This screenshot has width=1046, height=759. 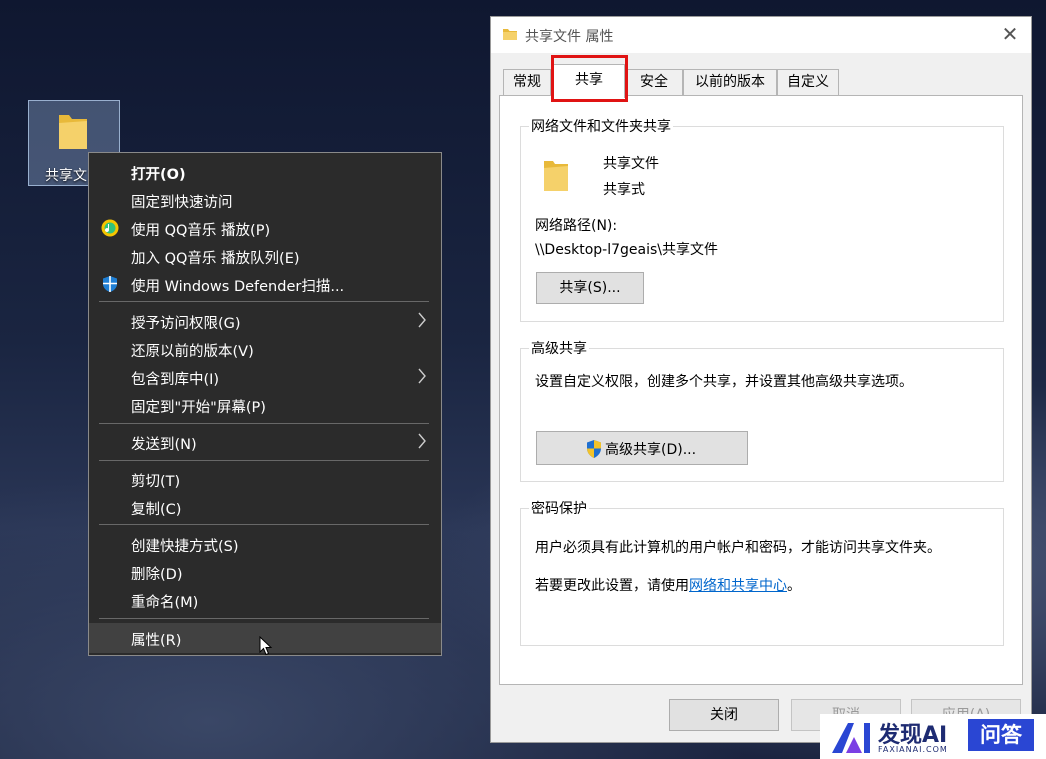 I want to click on change-setting-text: 若要更改此设置，请使用网络和共享中心。, so click(x=668, y=585).